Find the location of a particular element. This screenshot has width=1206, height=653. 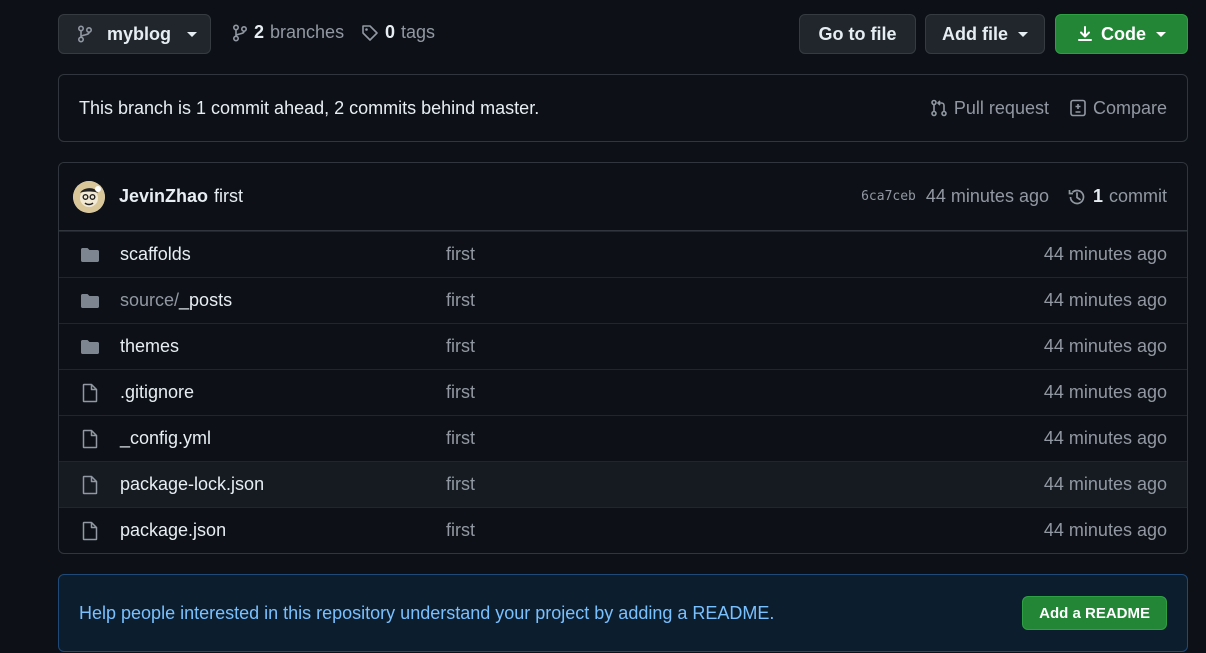

avatar is located at coordinates (89, 196).